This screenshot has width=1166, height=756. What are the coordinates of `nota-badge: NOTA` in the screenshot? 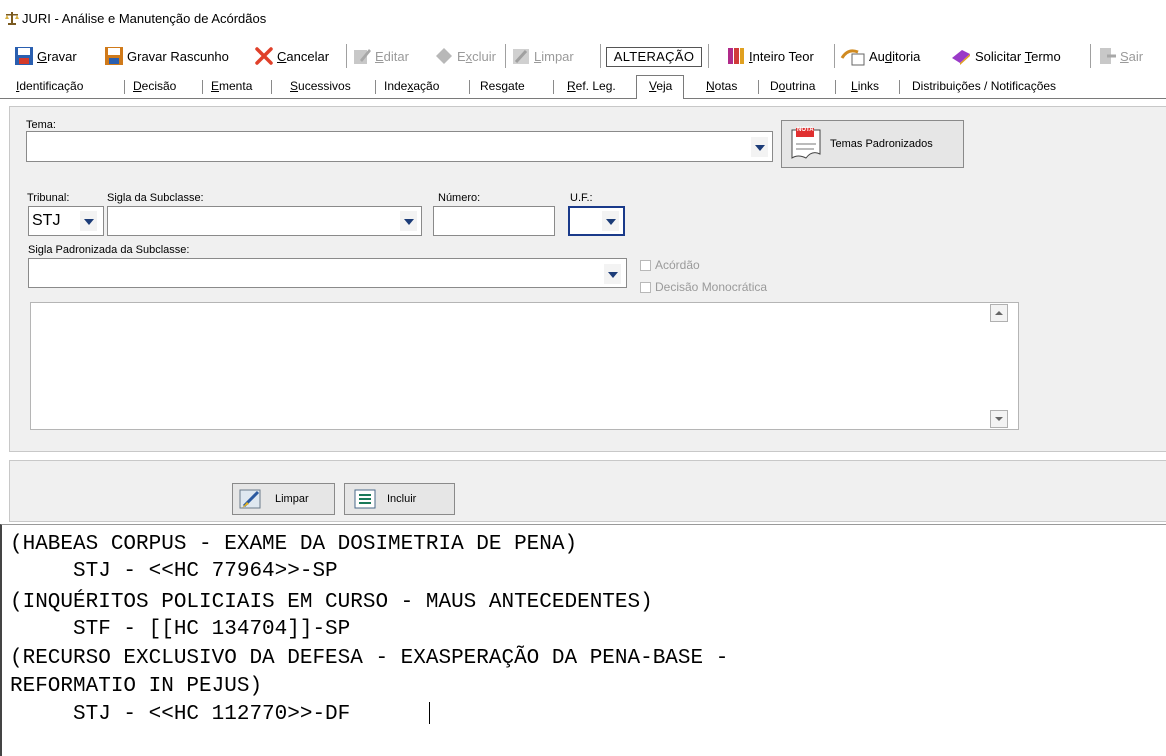 It's located at (805, 130).